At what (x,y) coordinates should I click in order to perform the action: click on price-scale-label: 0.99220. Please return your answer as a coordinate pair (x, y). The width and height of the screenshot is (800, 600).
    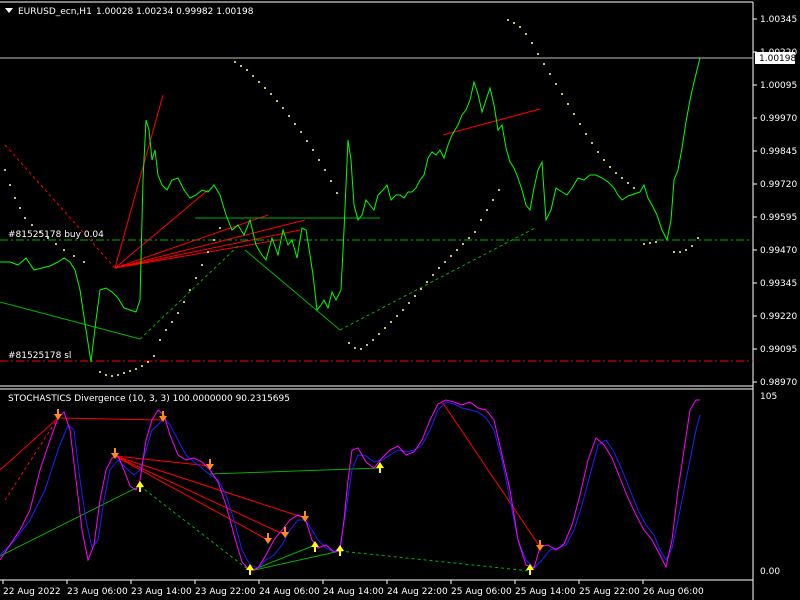
    Looking at the image, I should click on (778, 317).